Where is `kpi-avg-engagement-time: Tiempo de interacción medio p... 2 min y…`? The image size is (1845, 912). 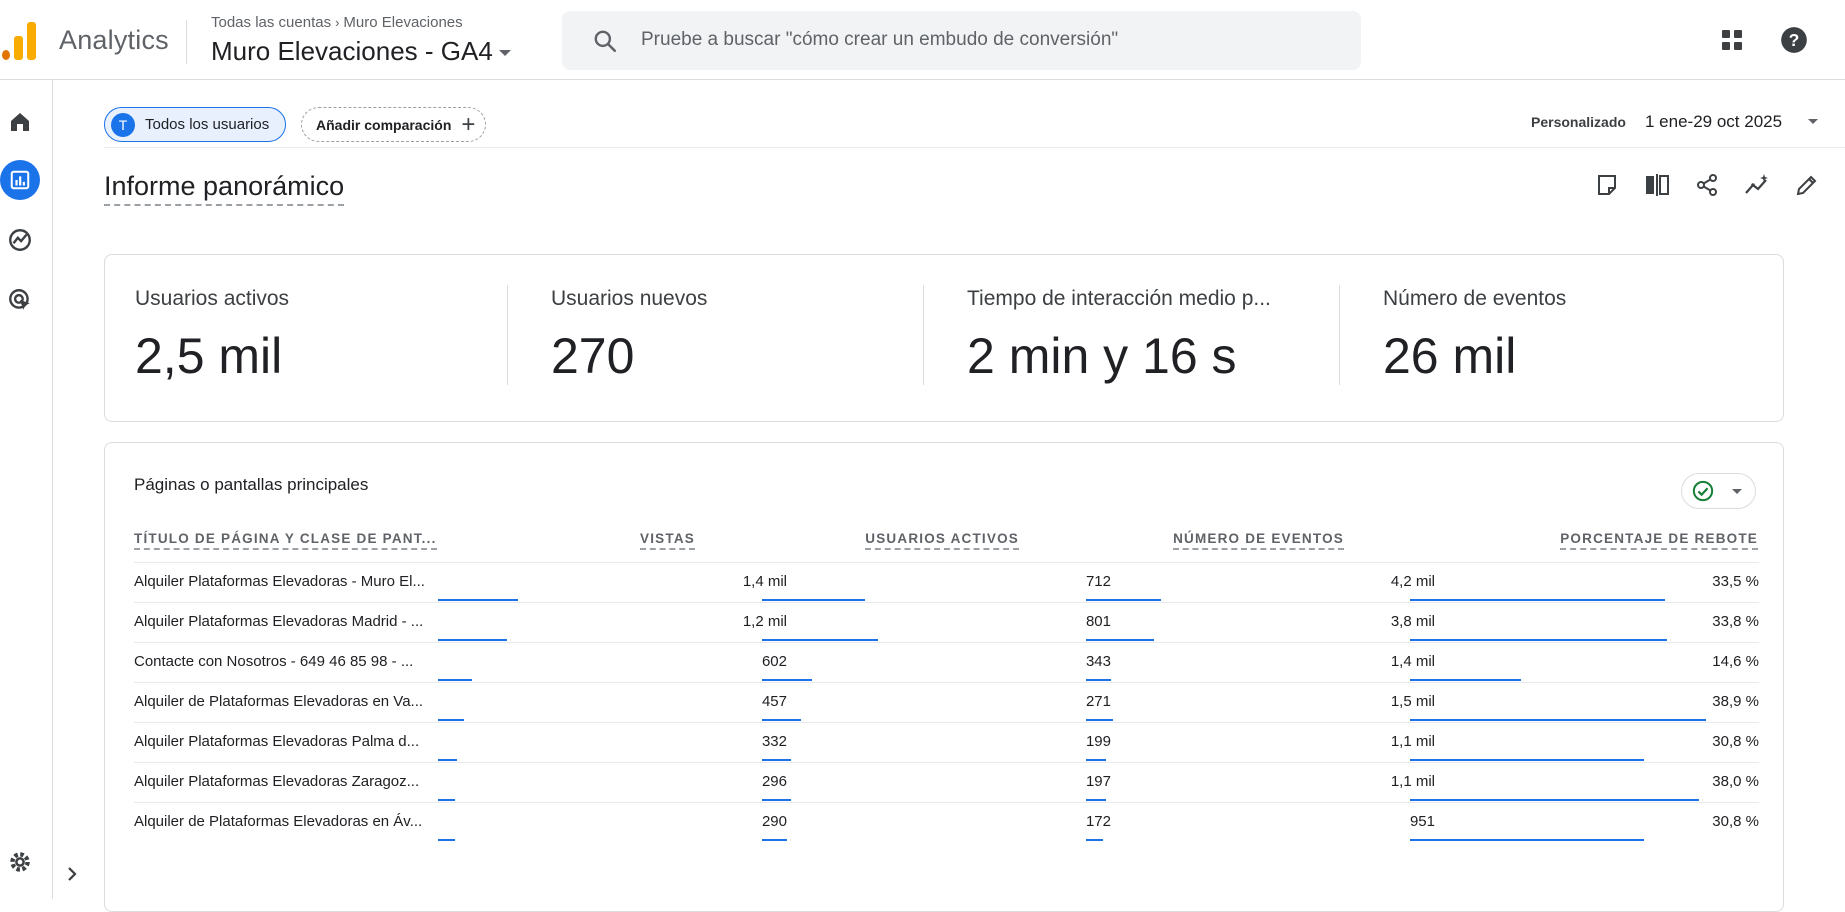
kpi-avg-engagement-time: Tiempo de interacción medio p... 2 min y… is located at coordinates (1138, 339).